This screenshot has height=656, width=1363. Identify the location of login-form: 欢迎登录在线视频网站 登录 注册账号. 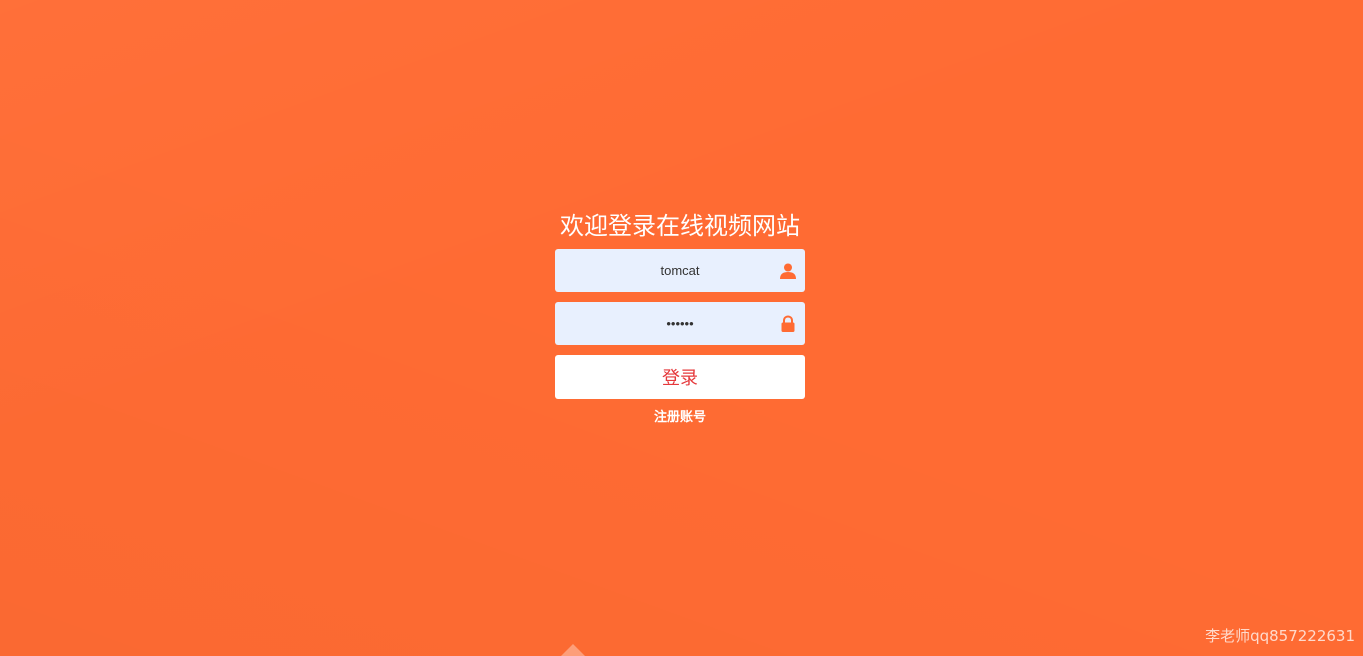
(680, 315).